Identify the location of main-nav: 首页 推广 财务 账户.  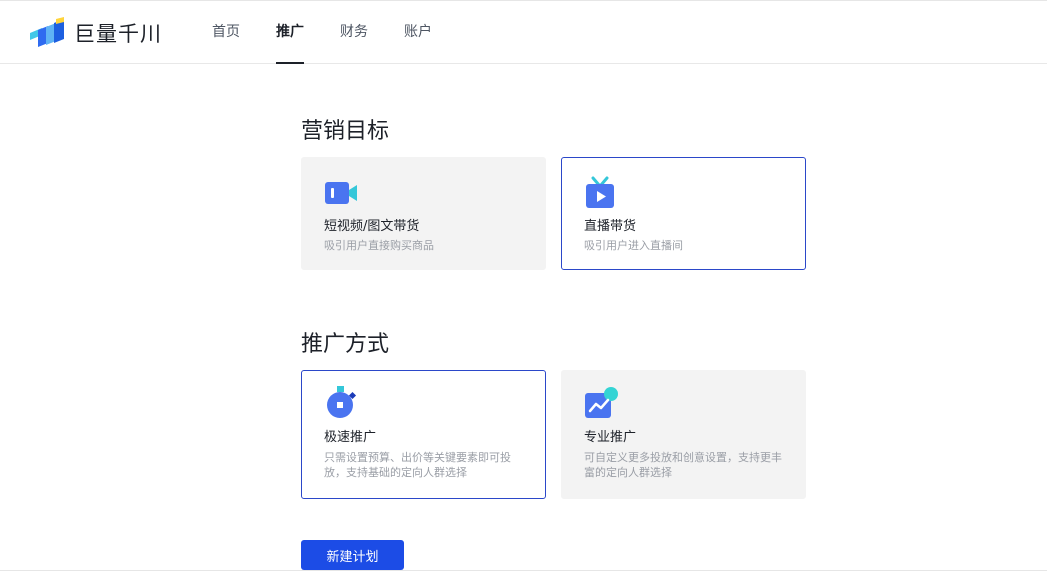
(340, 32).